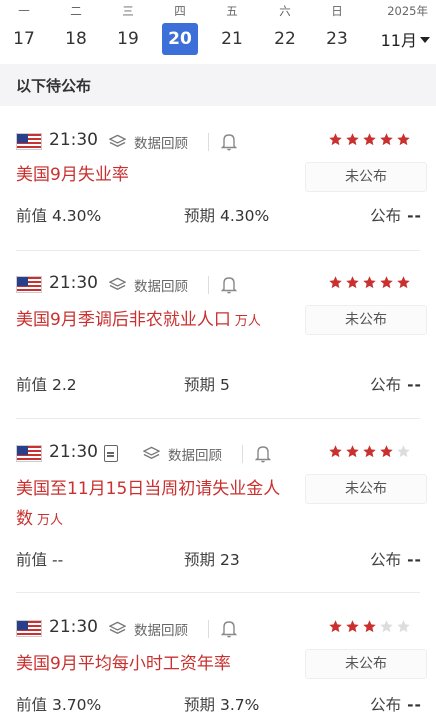 This screenshot has height=715, width=436. I want to click on previous-value: 前值 2.2, so click(46, 384).